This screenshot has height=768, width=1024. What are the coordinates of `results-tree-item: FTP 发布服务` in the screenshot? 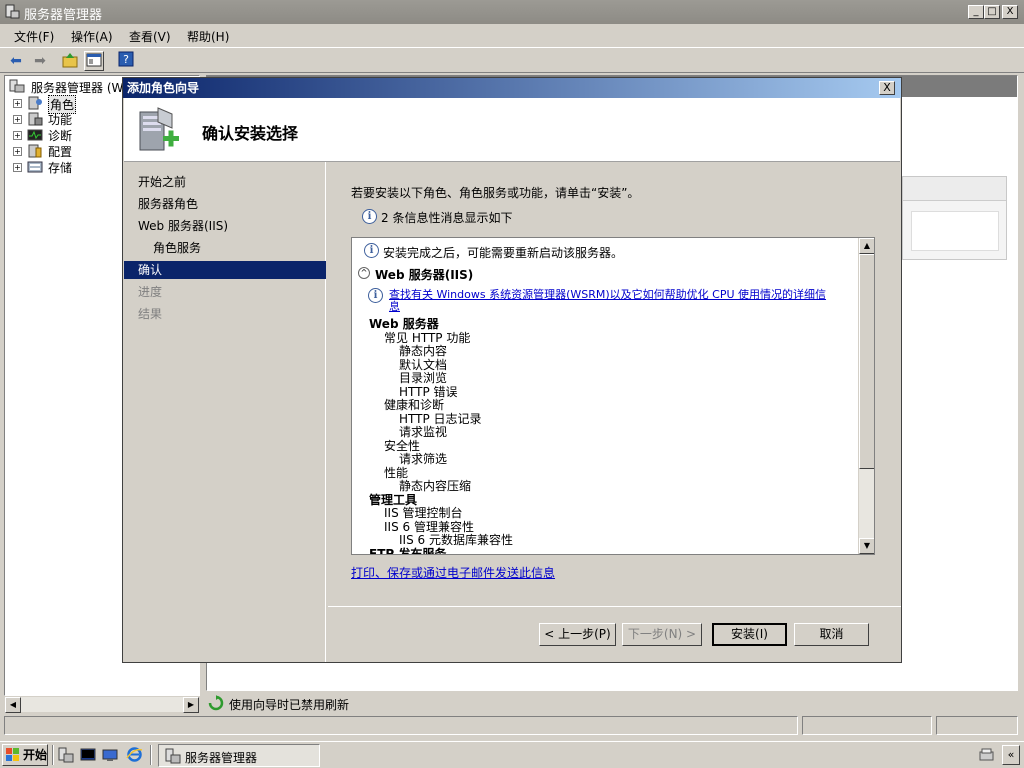 It's located at (408, 550).